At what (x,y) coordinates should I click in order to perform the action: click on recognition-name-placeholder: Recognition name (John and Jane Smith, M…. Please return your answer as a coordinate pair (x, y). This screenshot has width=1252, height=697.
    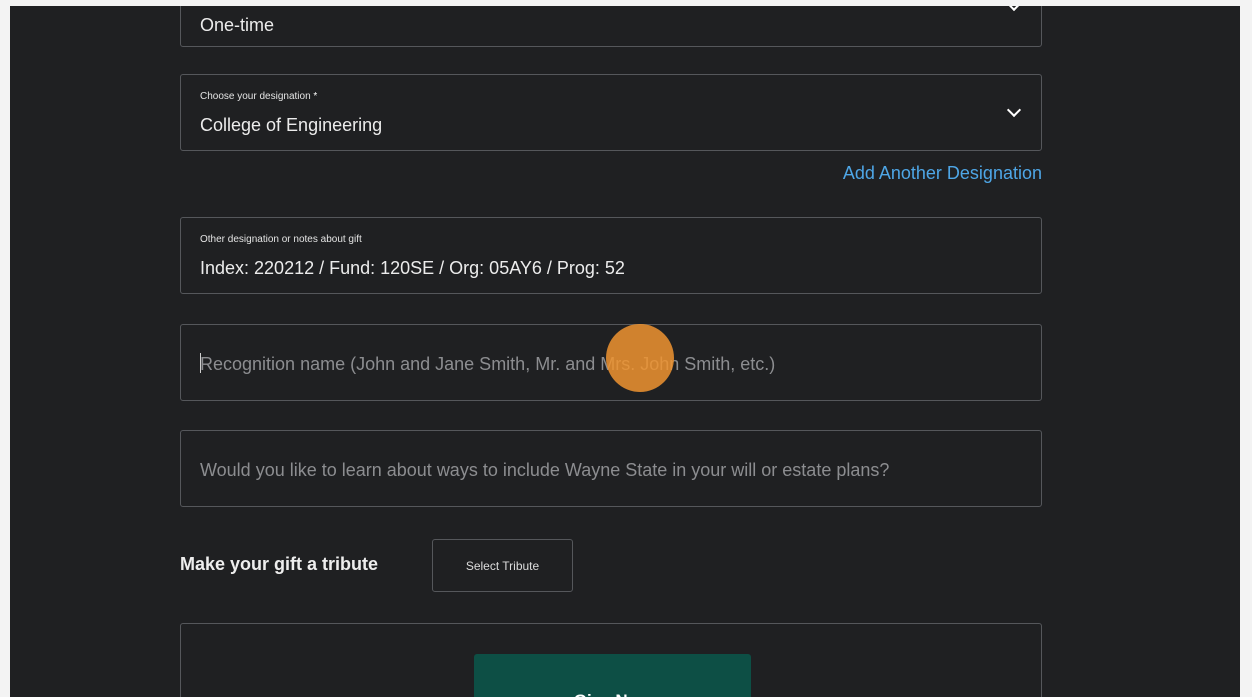
    Looking at the image, I should click on (488, 364).